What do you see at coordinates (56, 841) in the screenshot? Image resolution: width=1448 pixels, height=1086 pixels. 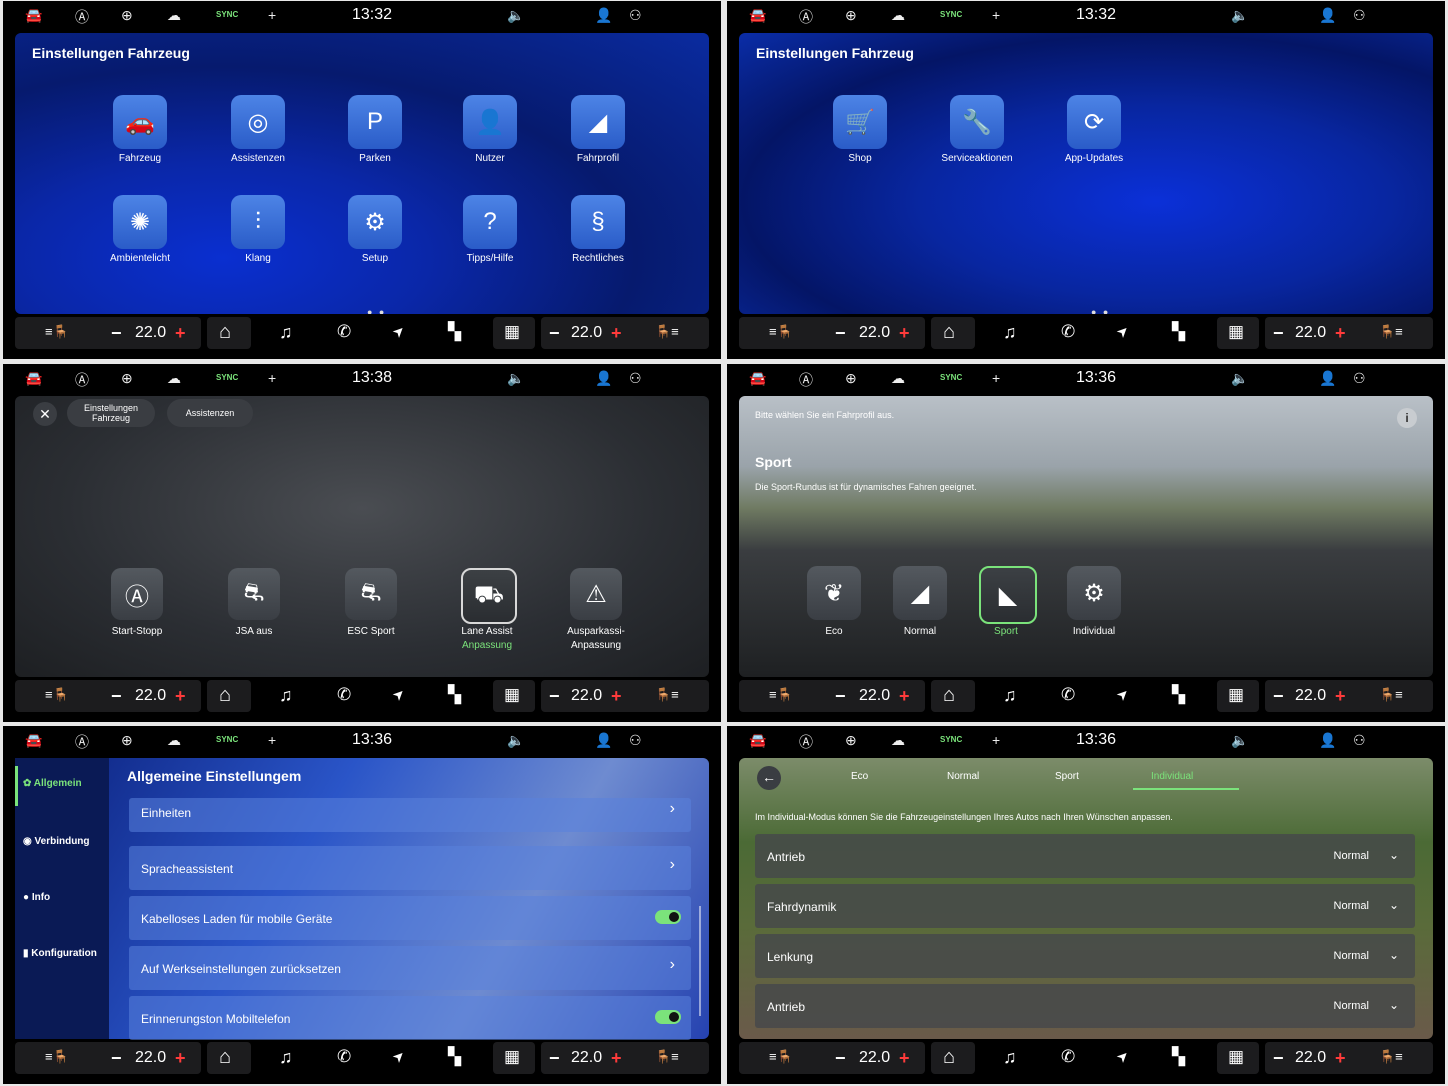 I see `sidebar-item-verbindung: ◉ Verbindung` at bounding box center [56, 841].